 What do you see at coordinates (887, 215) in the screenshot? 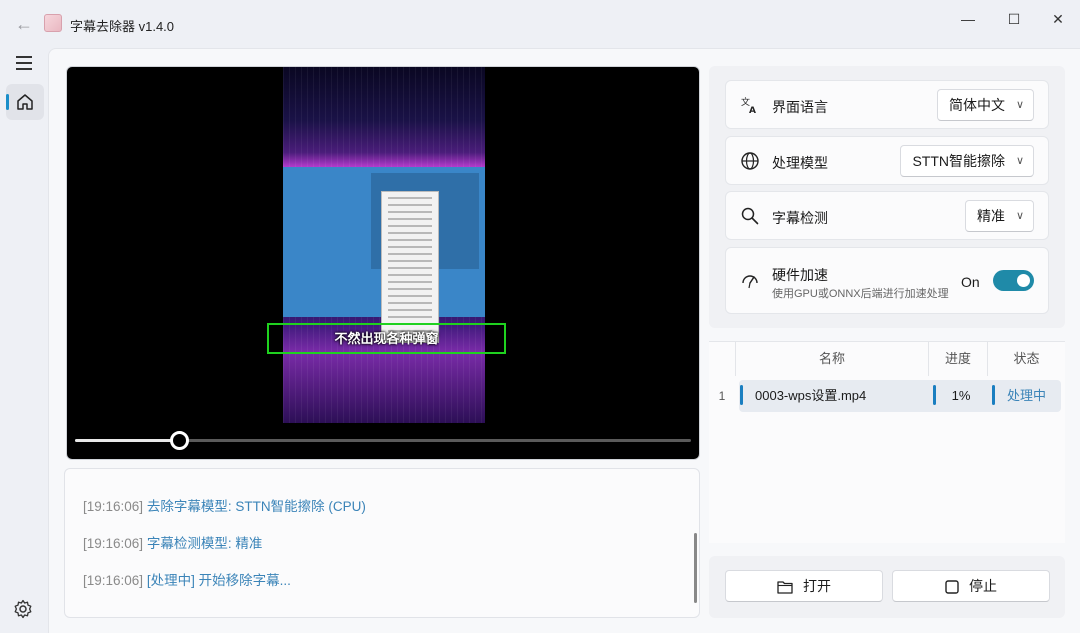
I see `setting-detection: 字幕检测 精准 ∨` at bounding box center [887, 215].